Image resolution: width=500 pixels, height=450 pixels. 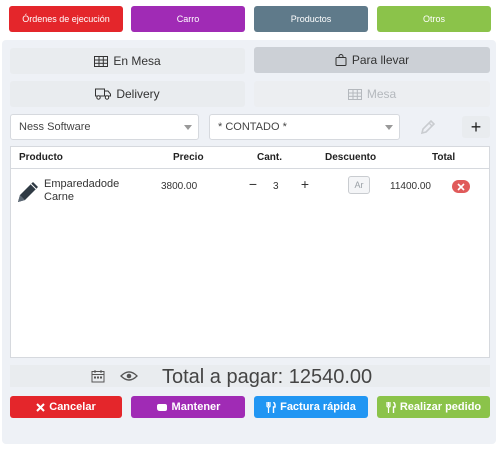 What do you see at coordinates (267, 377) in the screenshot?
I see `total-amount: Total a pagar: 12540.00` at bounding box center [267, 377].